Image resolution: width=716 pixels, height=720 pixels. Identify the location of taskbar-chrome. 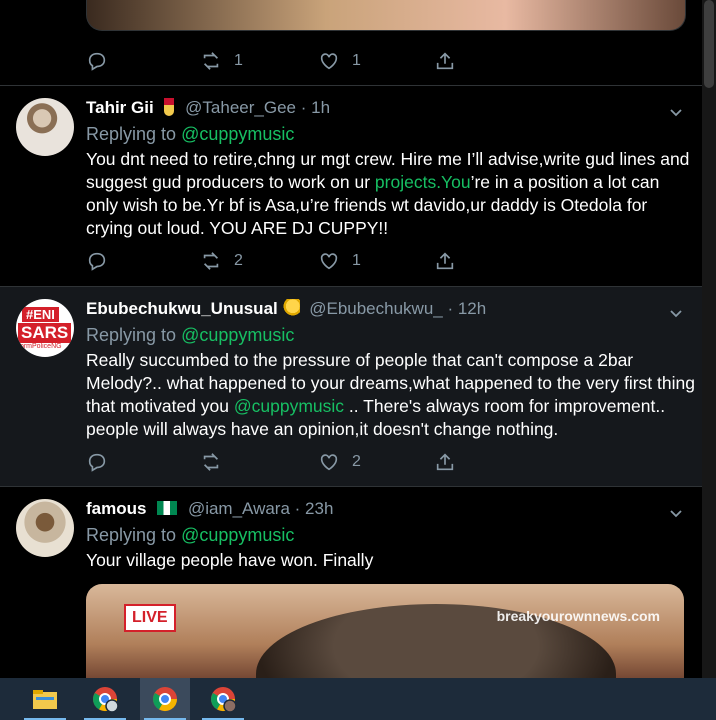
(165, 699).